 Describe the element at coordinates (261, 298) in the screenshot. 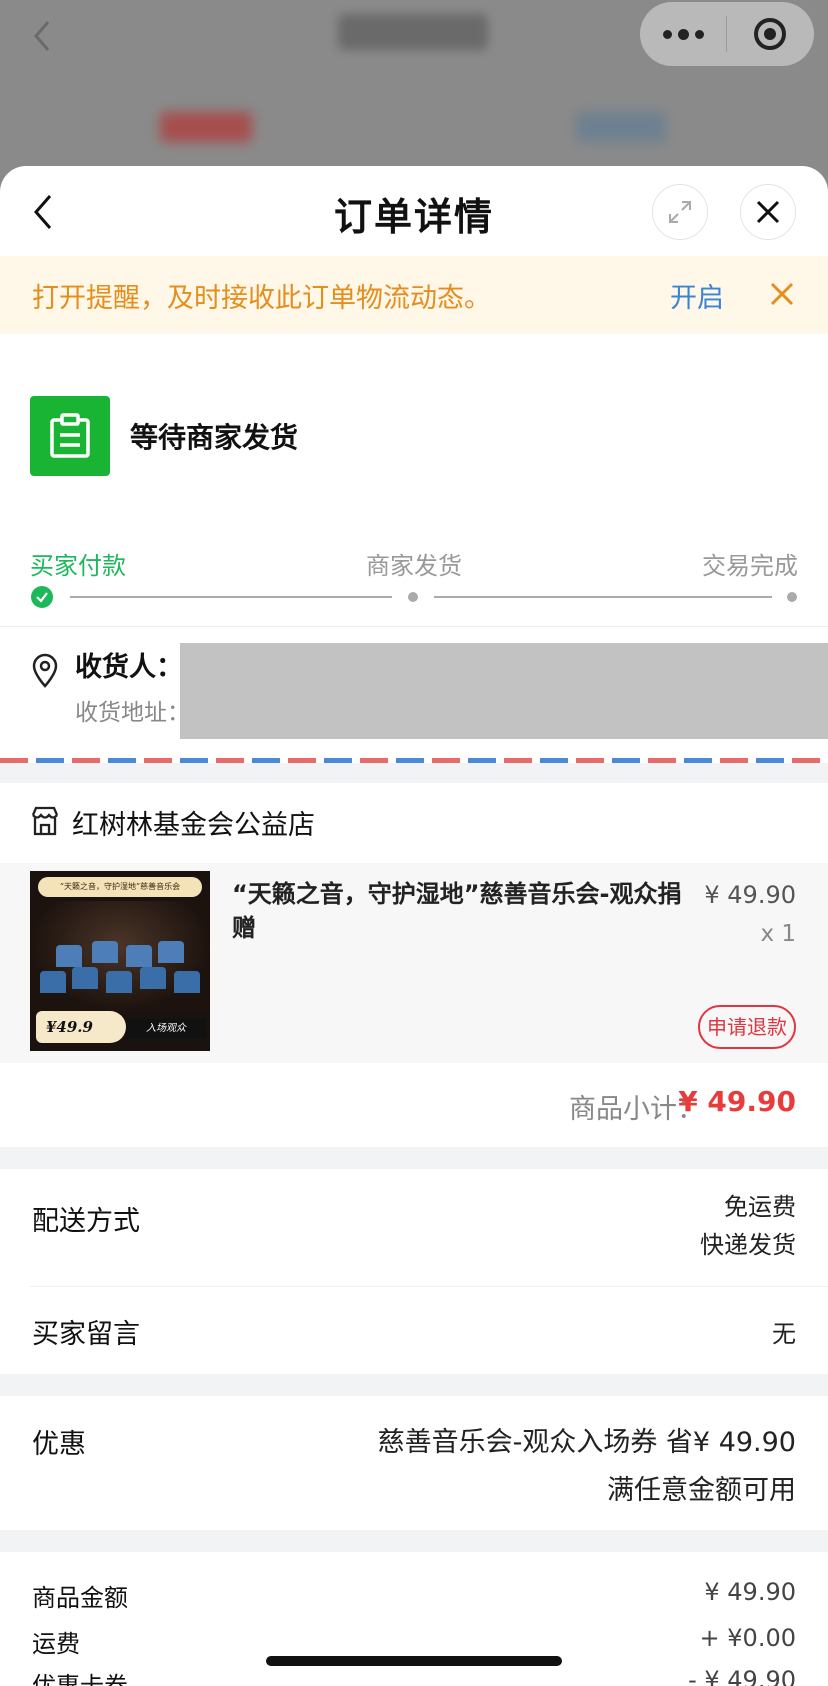

I see `notice-text: 打开提醒，及时接收此订单物流动态。` at that location.